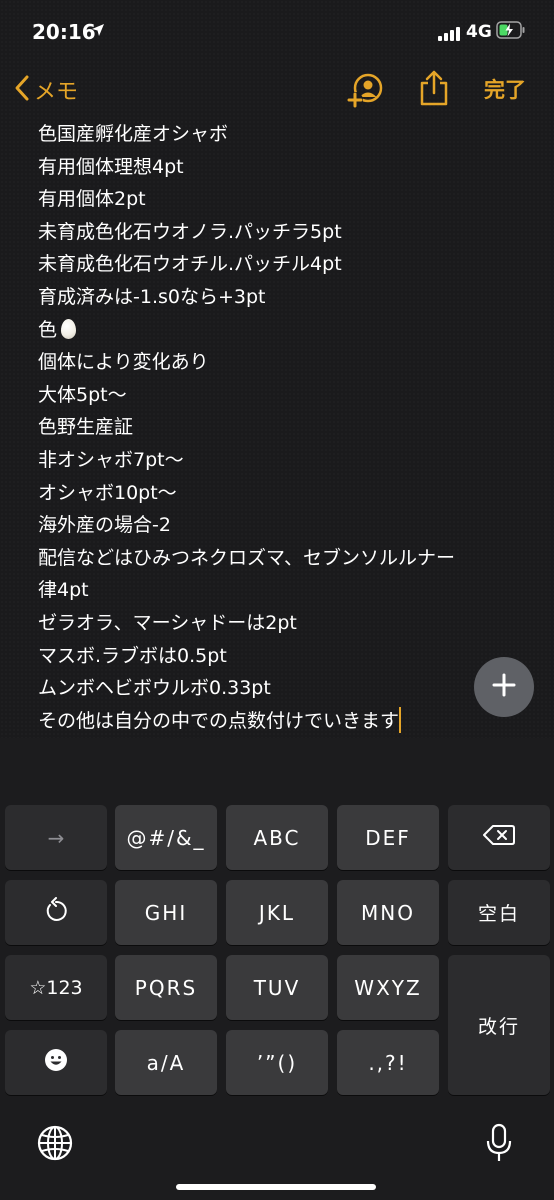  What do you see at coordinates (111, 166) in the screenshot?
I see `note-line: 有用個体理想4pt` at bounding box center [111, 166].